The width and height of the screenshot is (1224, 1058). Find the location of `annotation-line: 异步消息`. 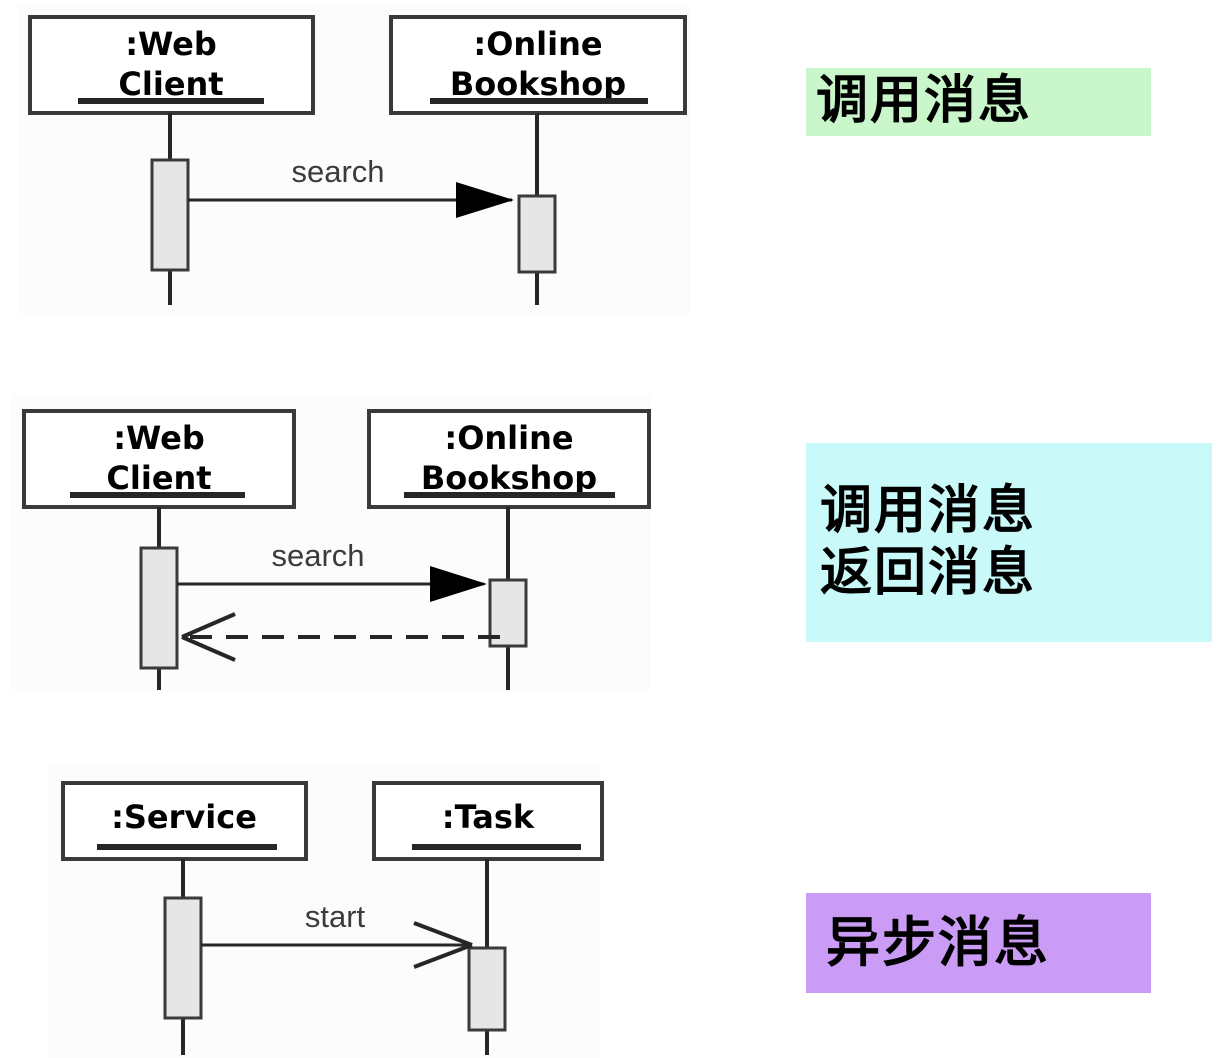

annotation-line: 异步消息 is located at coordinates (938, 943).